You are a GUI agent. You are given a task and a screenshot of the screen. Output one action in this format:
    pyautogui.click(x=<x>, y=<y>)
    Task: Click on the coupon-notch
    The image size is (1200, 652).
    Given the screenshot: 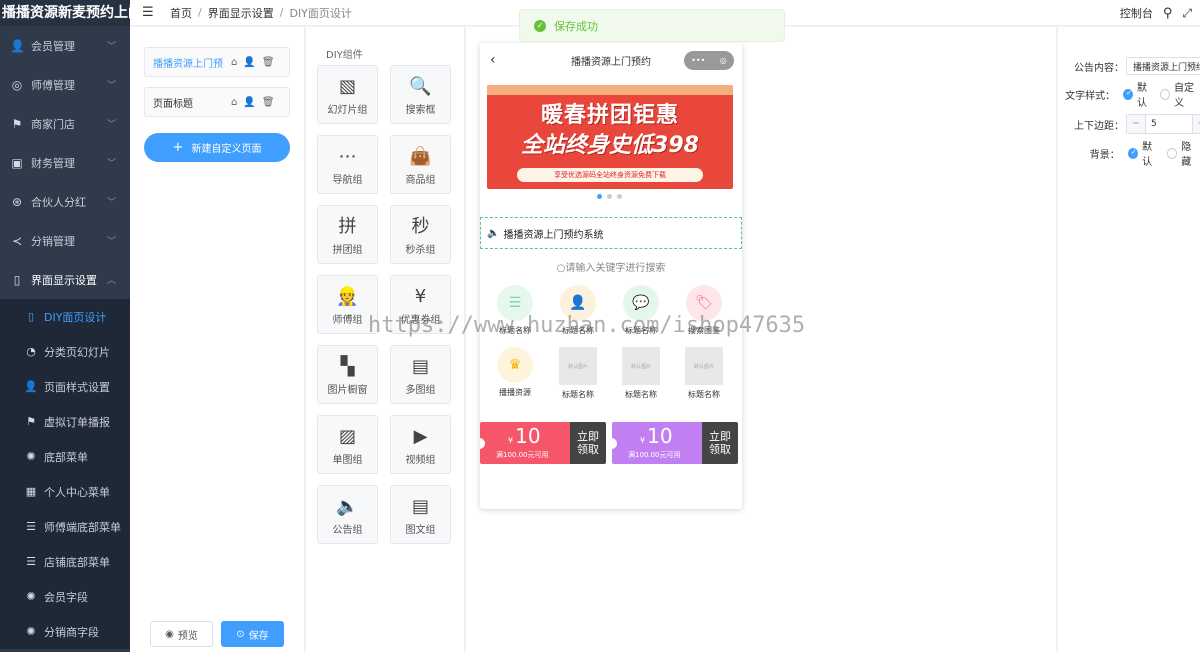 What is the action you would take?
    pyautogui.click(x=614, y=443)
    